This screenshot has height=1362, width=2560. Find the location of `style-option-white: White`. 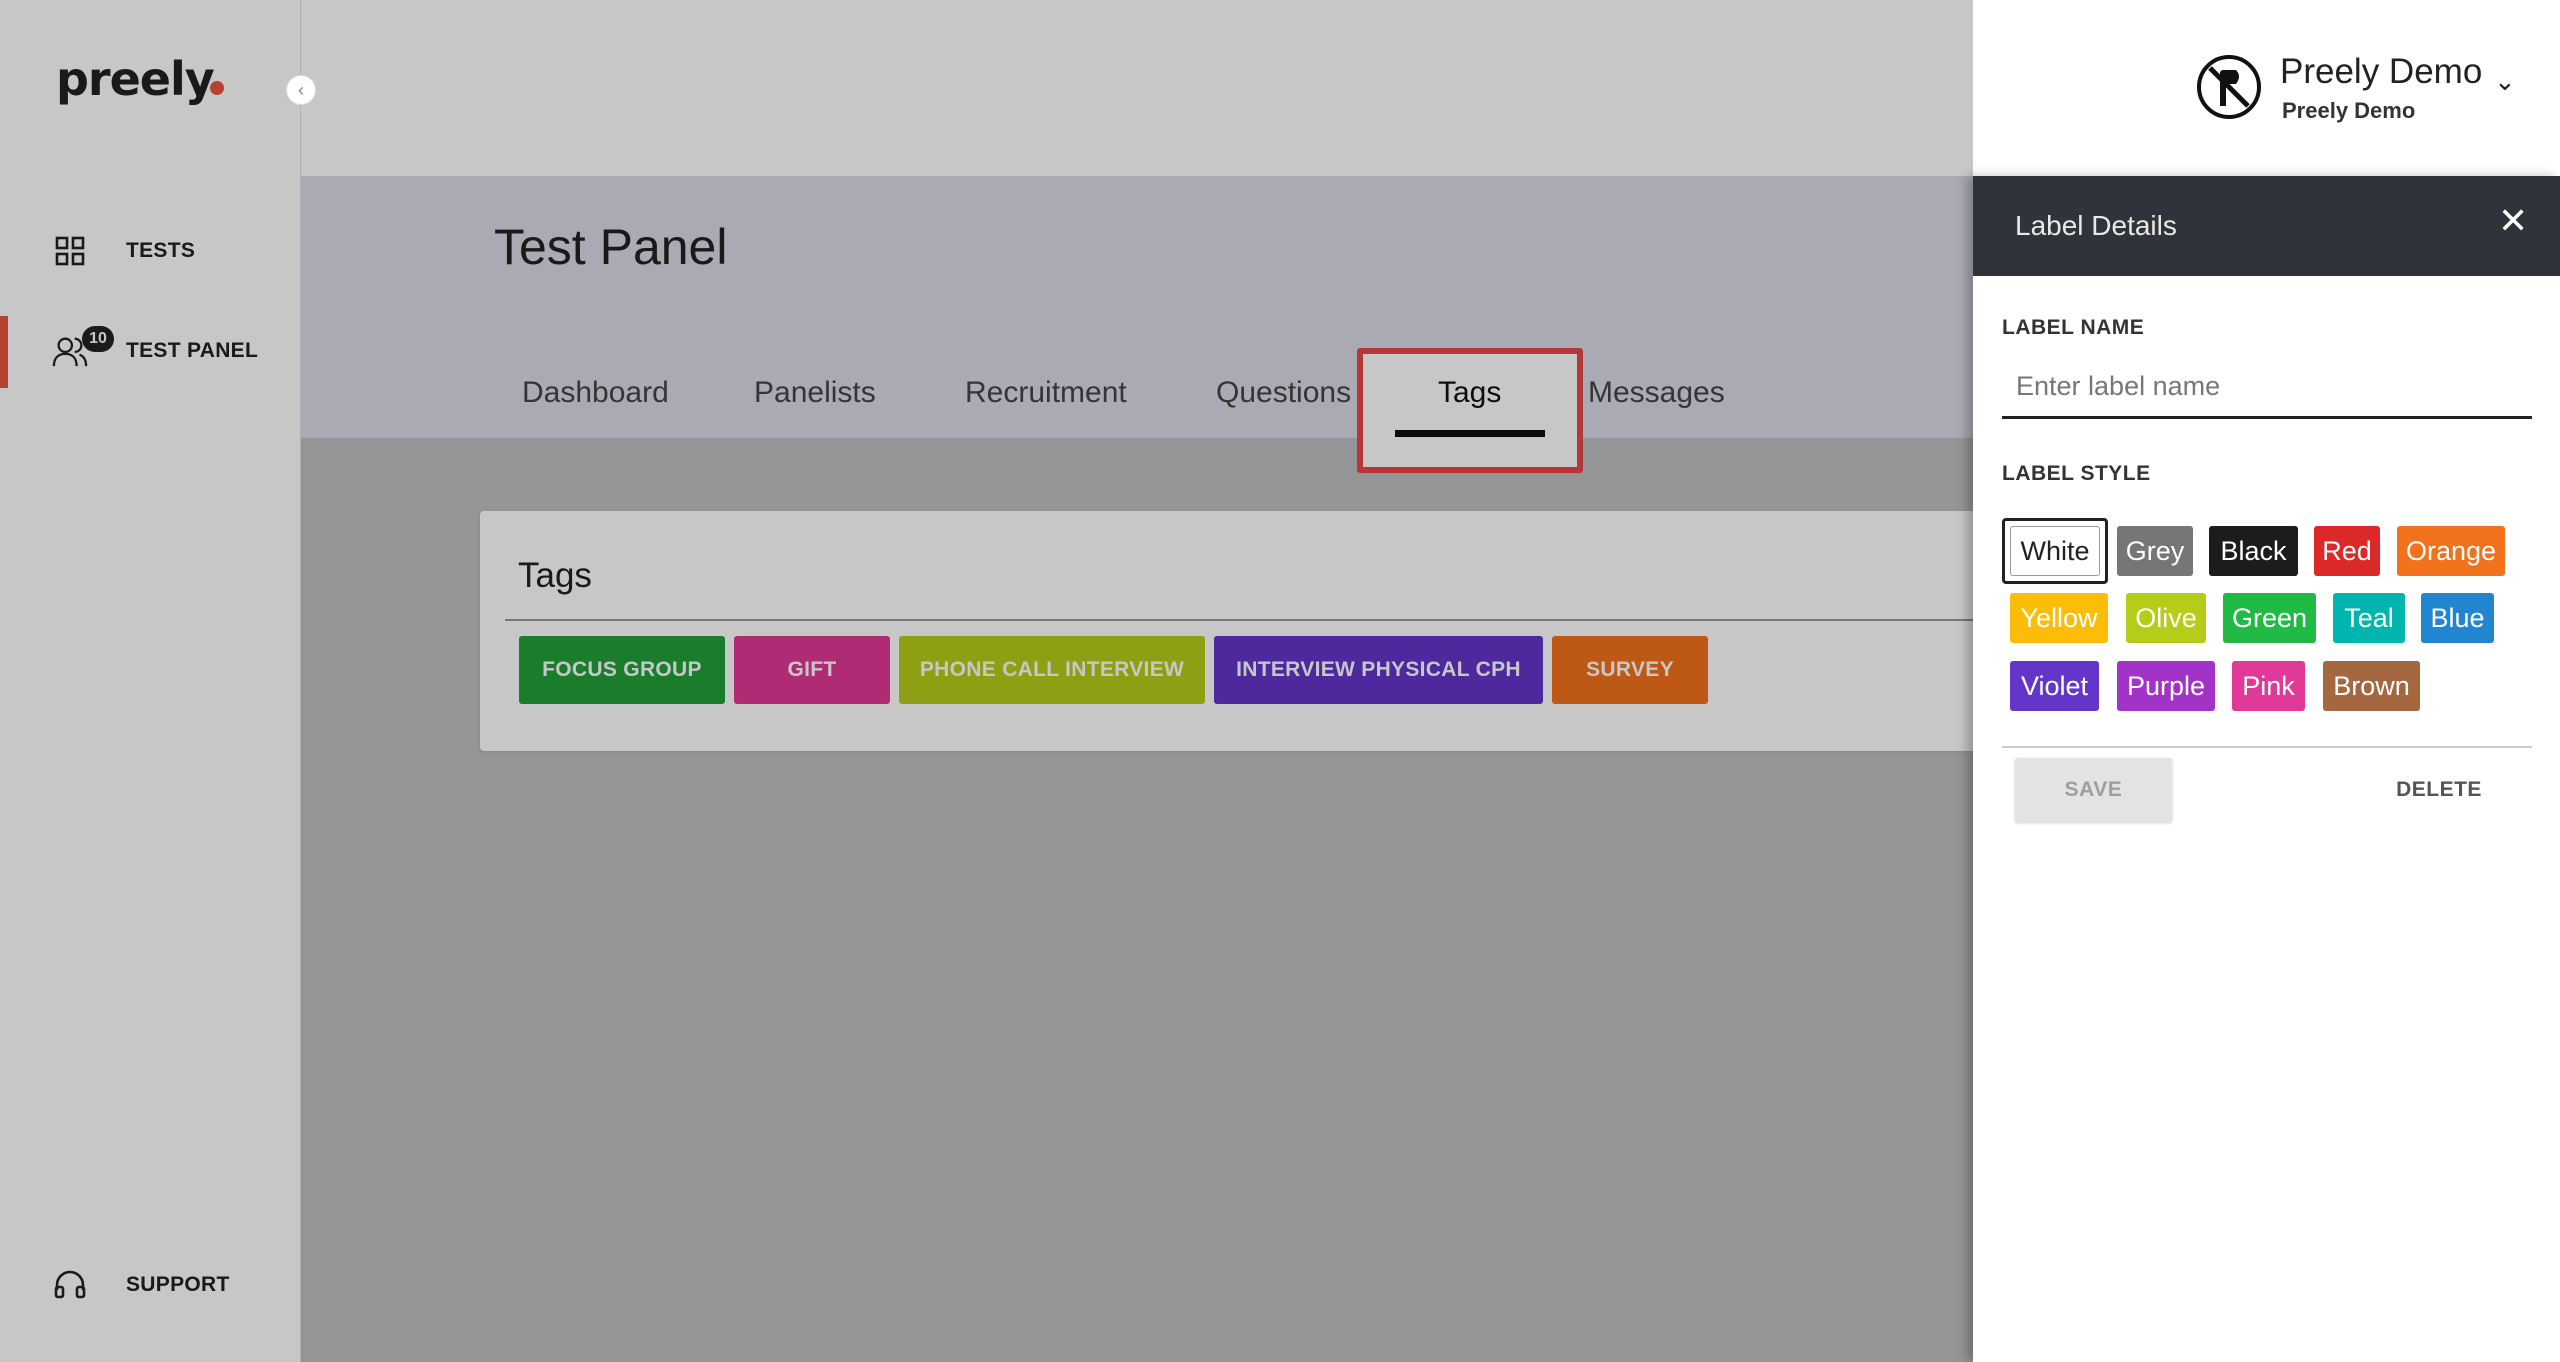

style-option-white: White is located at coordinates (2055, 551).